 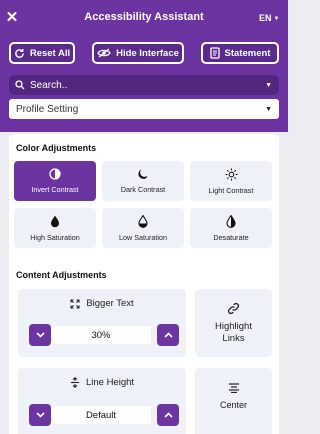 I want to click on low-saturation-label: Low Saturation, so click(x=143, y=237).